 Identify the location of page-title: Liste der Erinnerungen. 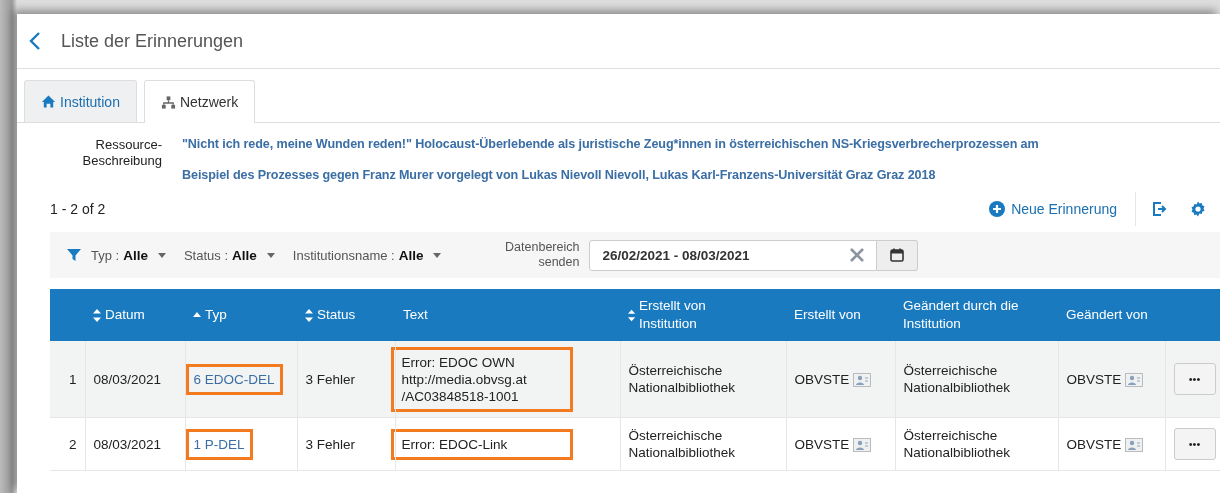
(152, 41).